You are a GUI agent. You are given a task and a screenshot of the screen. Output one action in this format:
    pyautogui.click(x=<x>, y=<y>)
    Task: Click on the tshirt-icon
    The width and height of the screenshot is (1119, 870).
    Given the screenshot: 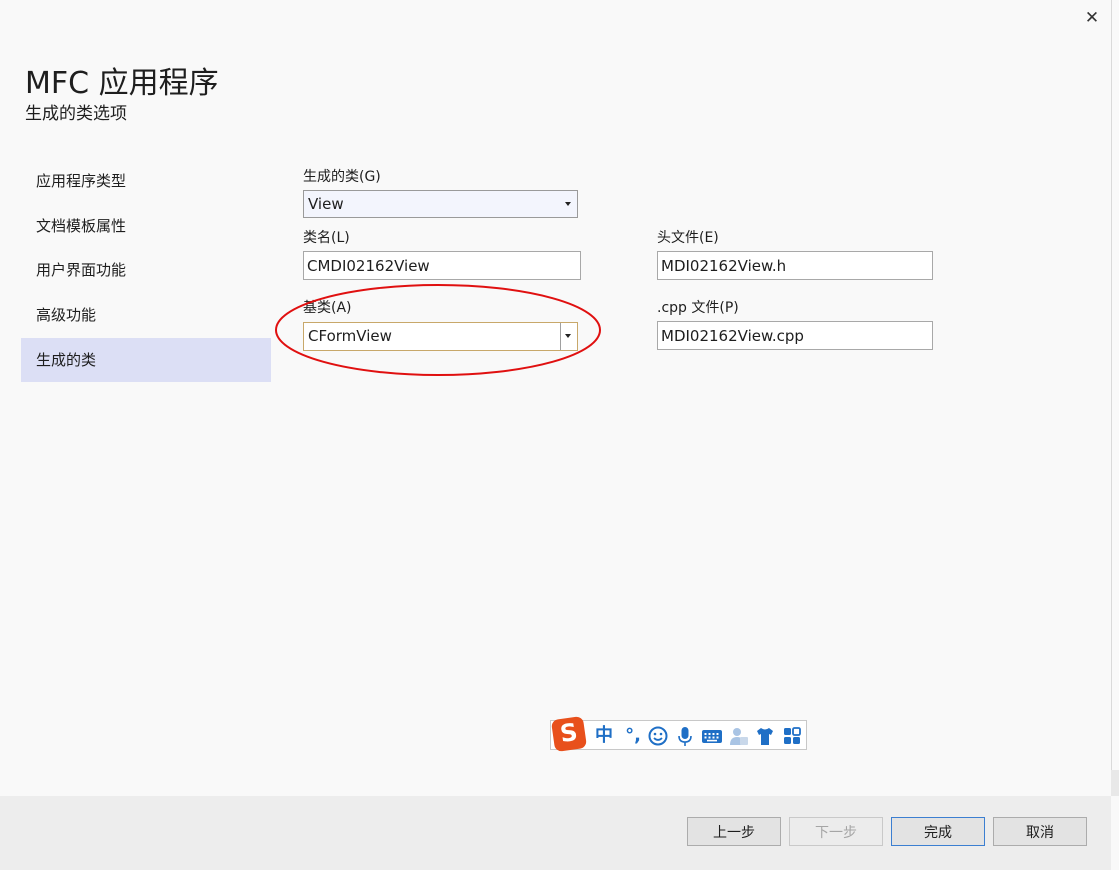 What is the action you would take?
    pyautogui.click(x=765, y=736)
    